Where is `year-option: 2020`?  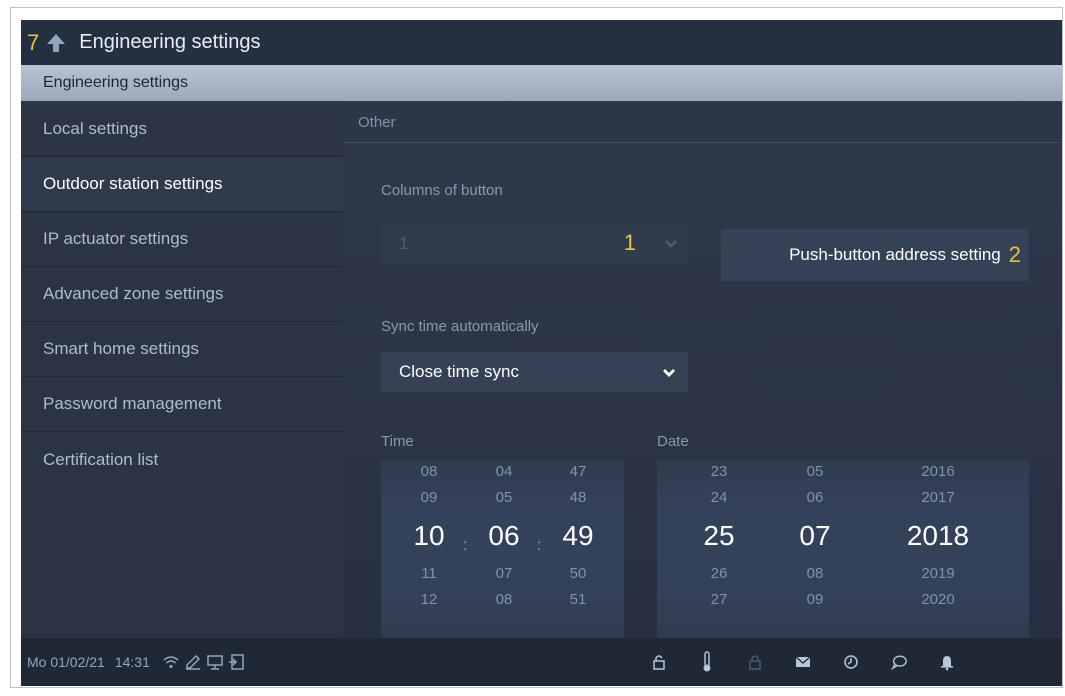
year-option: 2020 is located at coordinates (938, 600).